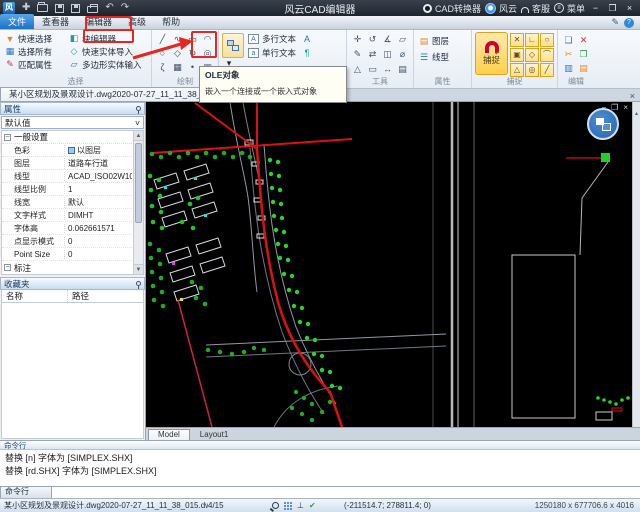 The height and width of the screenshot is (512, 640). I want to click on line-icon: ╱, so click(162, 39).